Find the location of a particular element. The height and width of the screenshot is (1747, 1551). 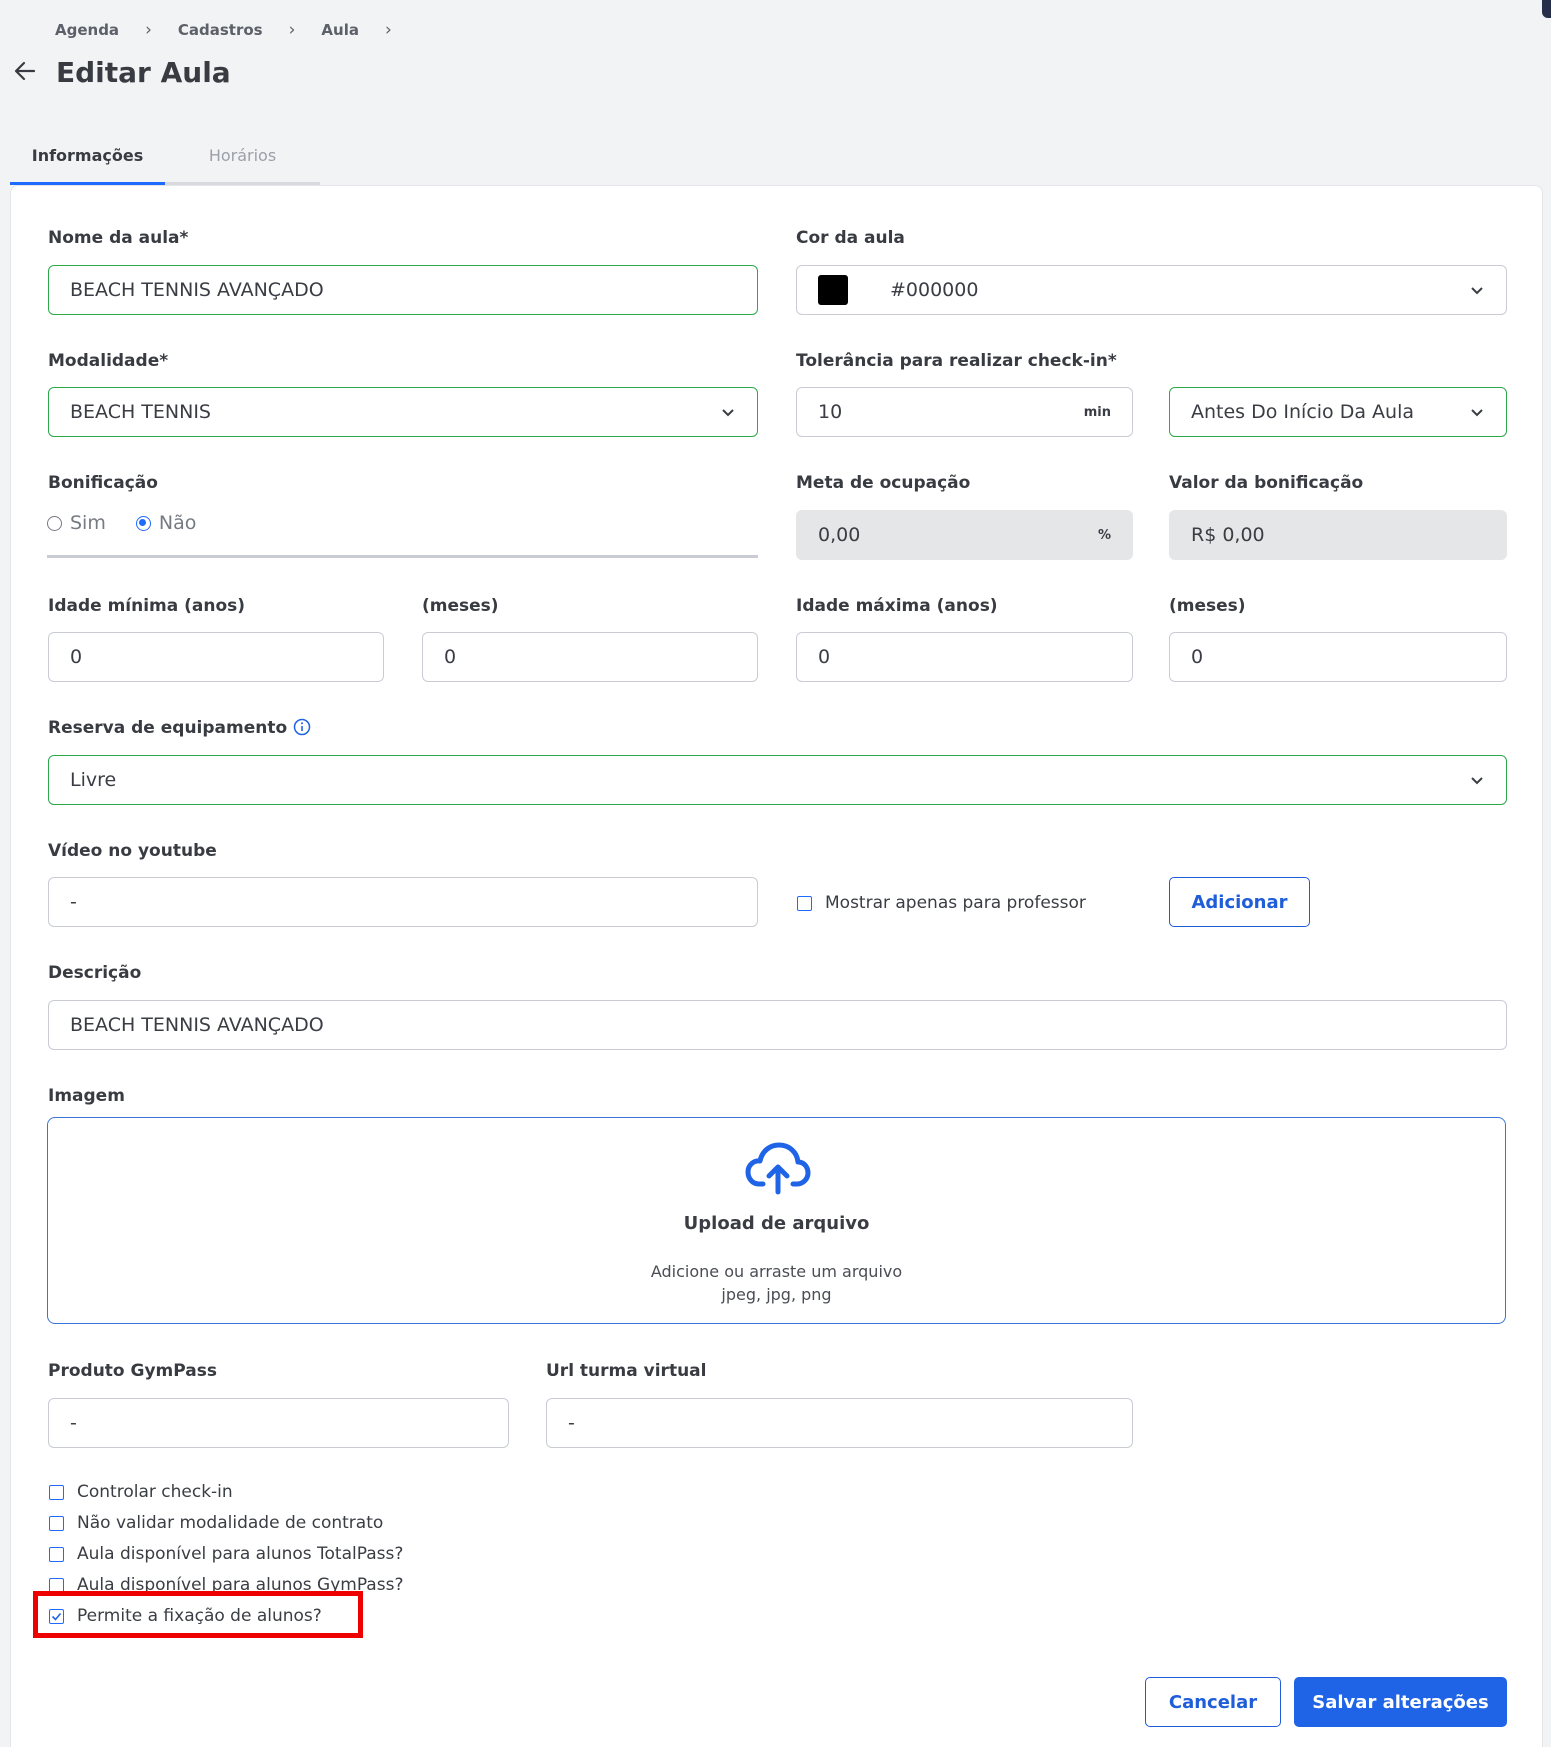

url-turma-label: Url turma virtual is located at coordinates (626, 1371).